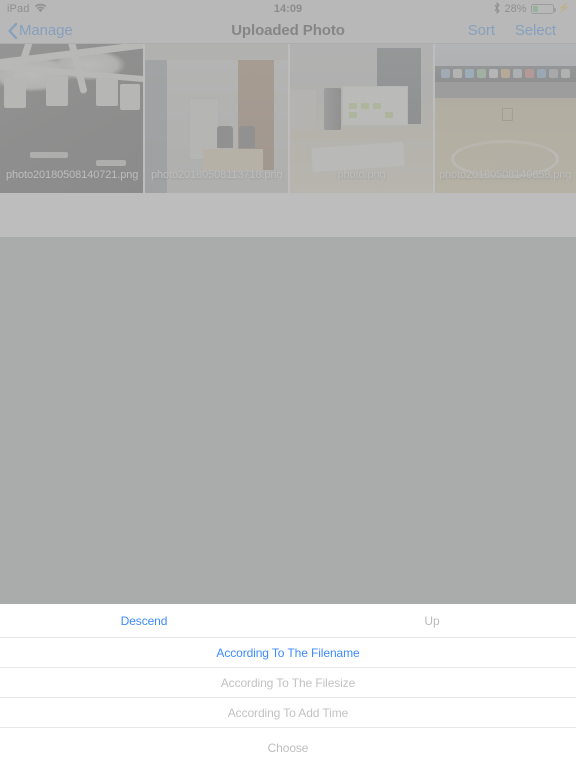 The width and height of the screenshot is (576, 768). I want to click on sort-option-filesize: According To The Filesize, so click(288, 683).